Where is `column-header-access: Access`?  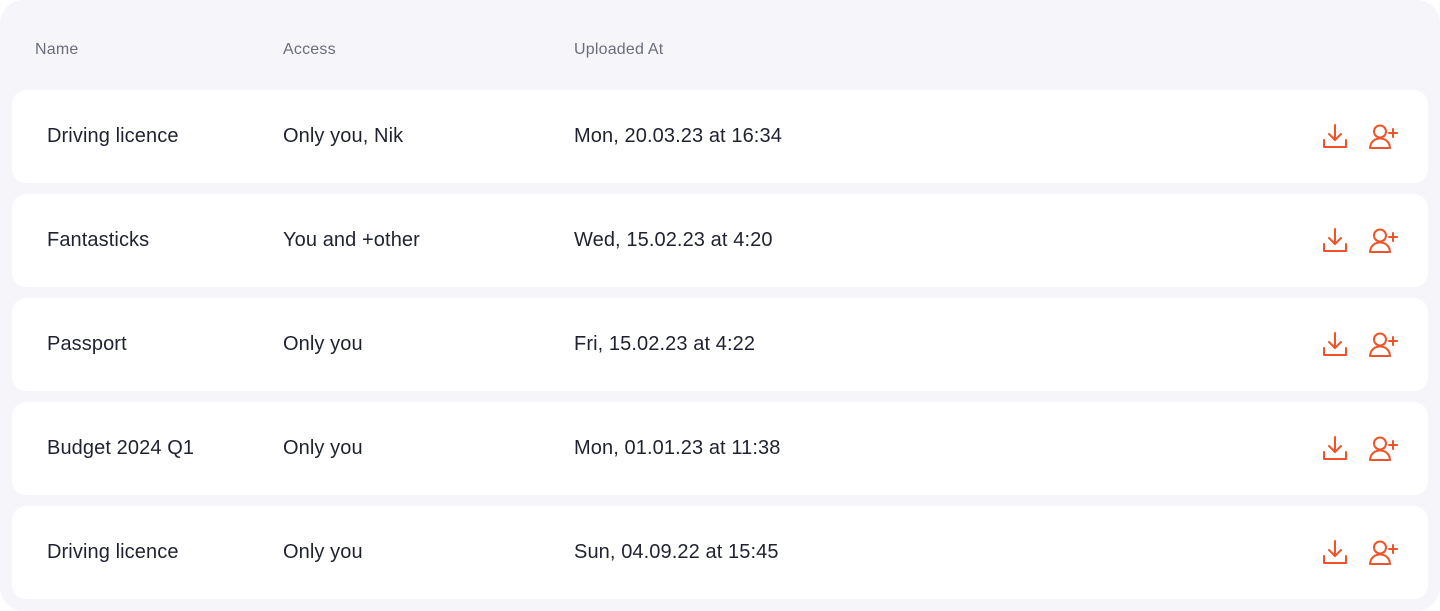
column-header-access: Access is located at coordinates (309, 50).